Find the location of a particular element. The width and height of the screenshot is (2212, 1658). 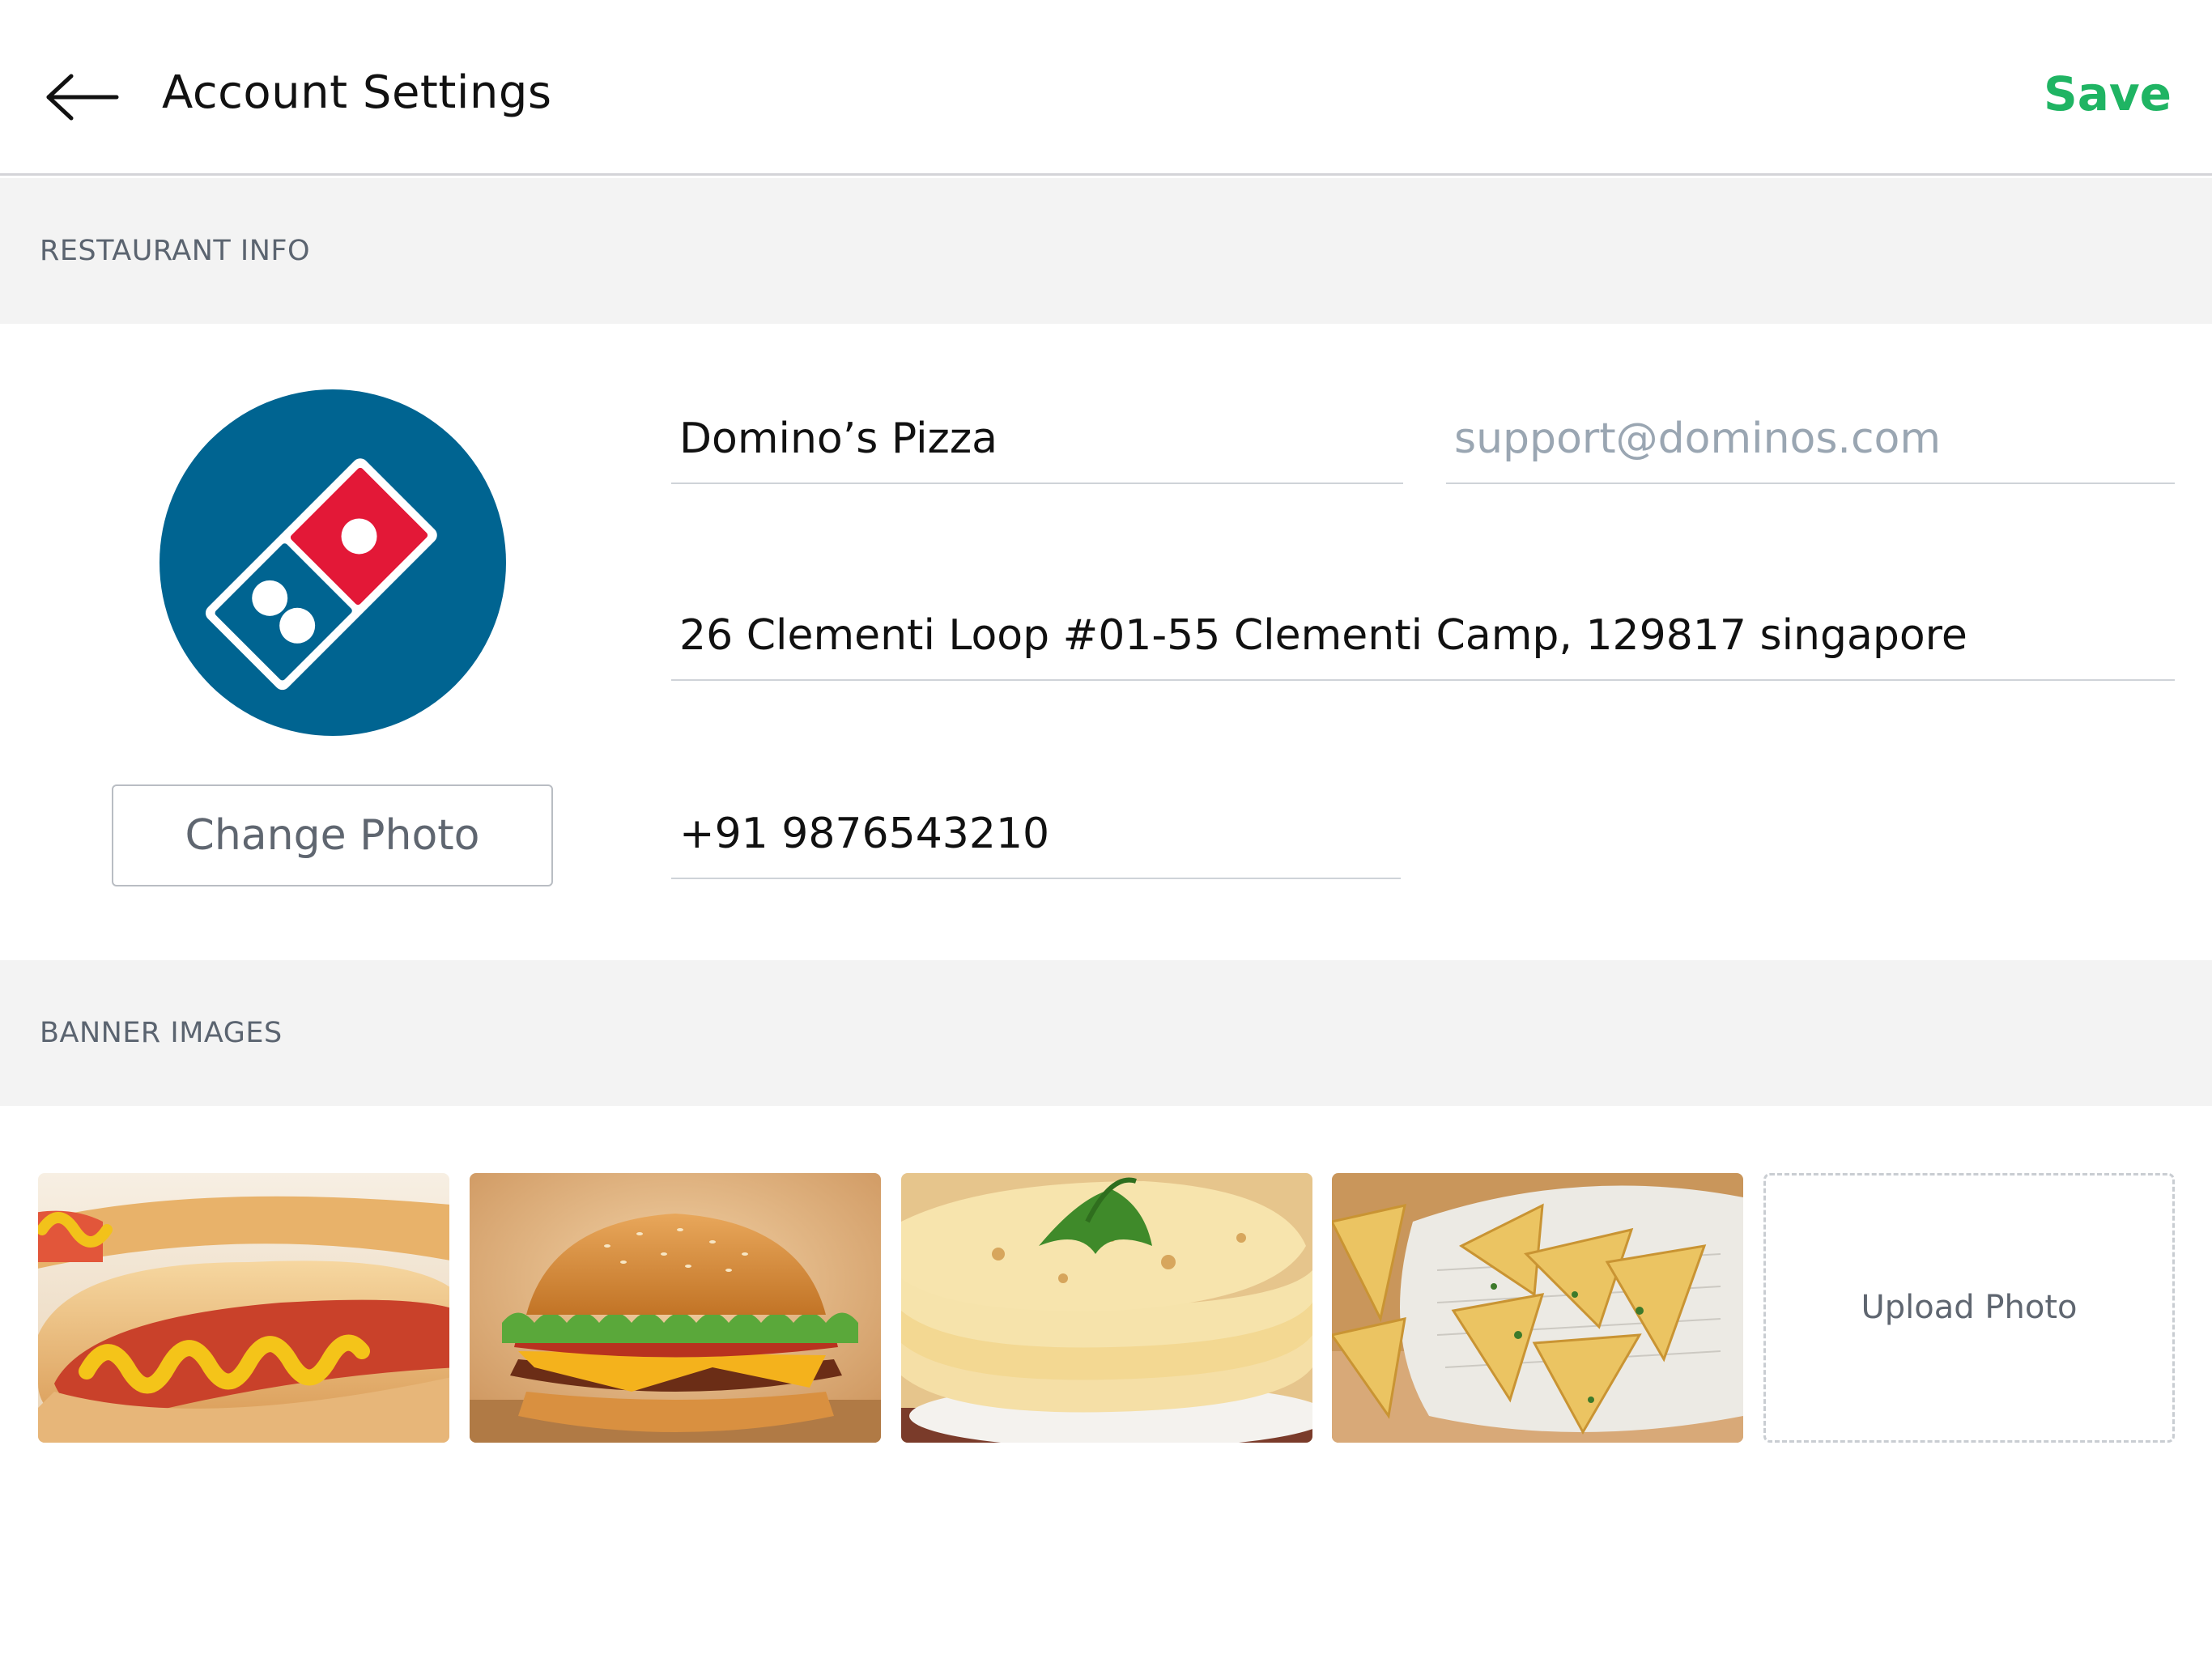

email-field is located at coordinates (1811, 432).